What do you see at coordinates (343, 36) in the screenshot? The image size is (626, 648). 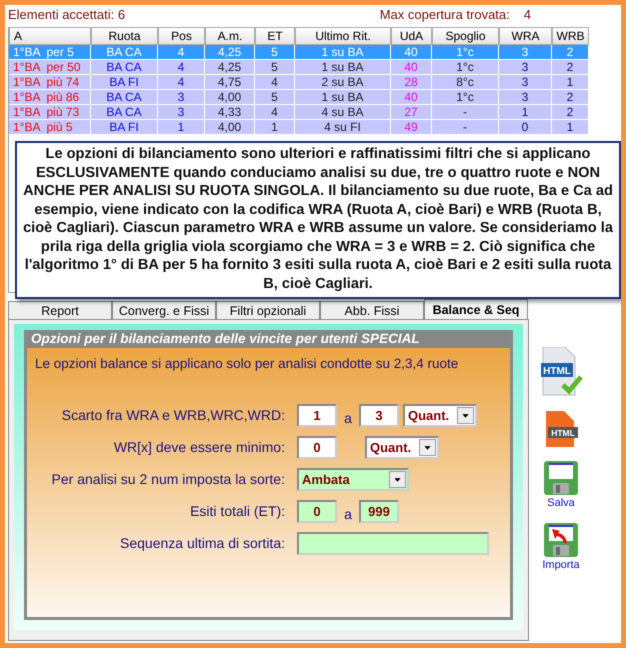 I see `column-header: Ultimo Rit.` at bounding box center [343, 36].